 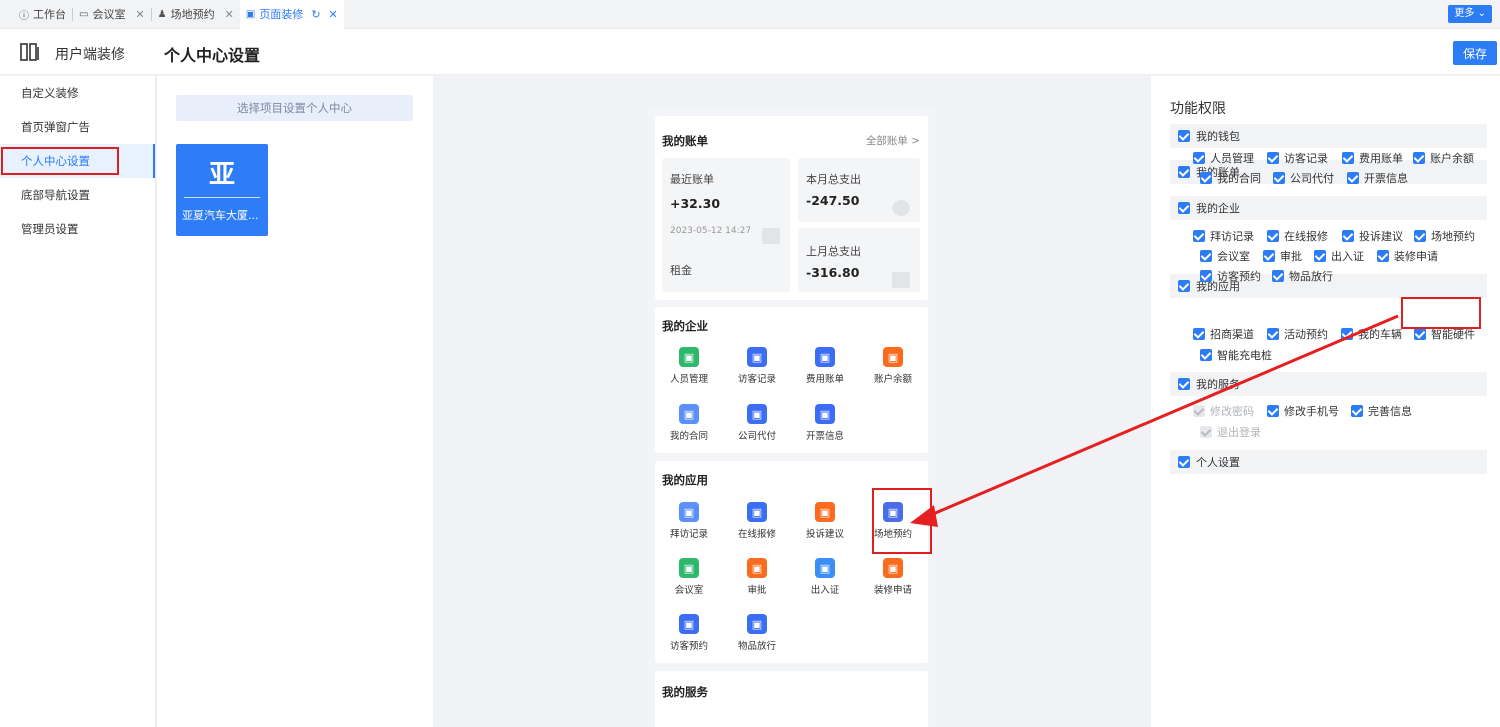 What do you see at coordinates (859, 190) in the screenshot?
I see `month-expense-box: 本月总支出 -247.50` at bounding box center [859, 190].